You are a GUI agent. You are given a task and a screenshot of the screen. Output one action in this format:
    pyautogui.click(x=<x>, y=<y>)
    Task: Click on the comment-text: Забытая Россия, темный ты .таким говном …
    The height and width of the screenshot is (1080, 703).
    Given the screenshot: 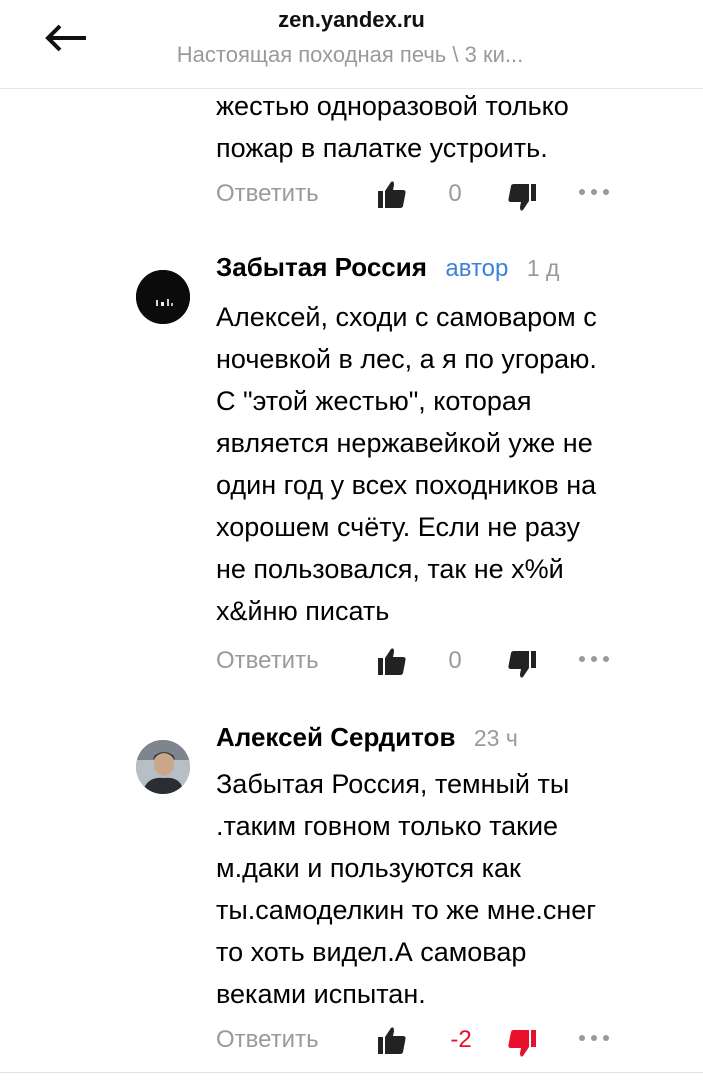 What is the action you would take?
    pyautogui.click(x=406, y=889)
    